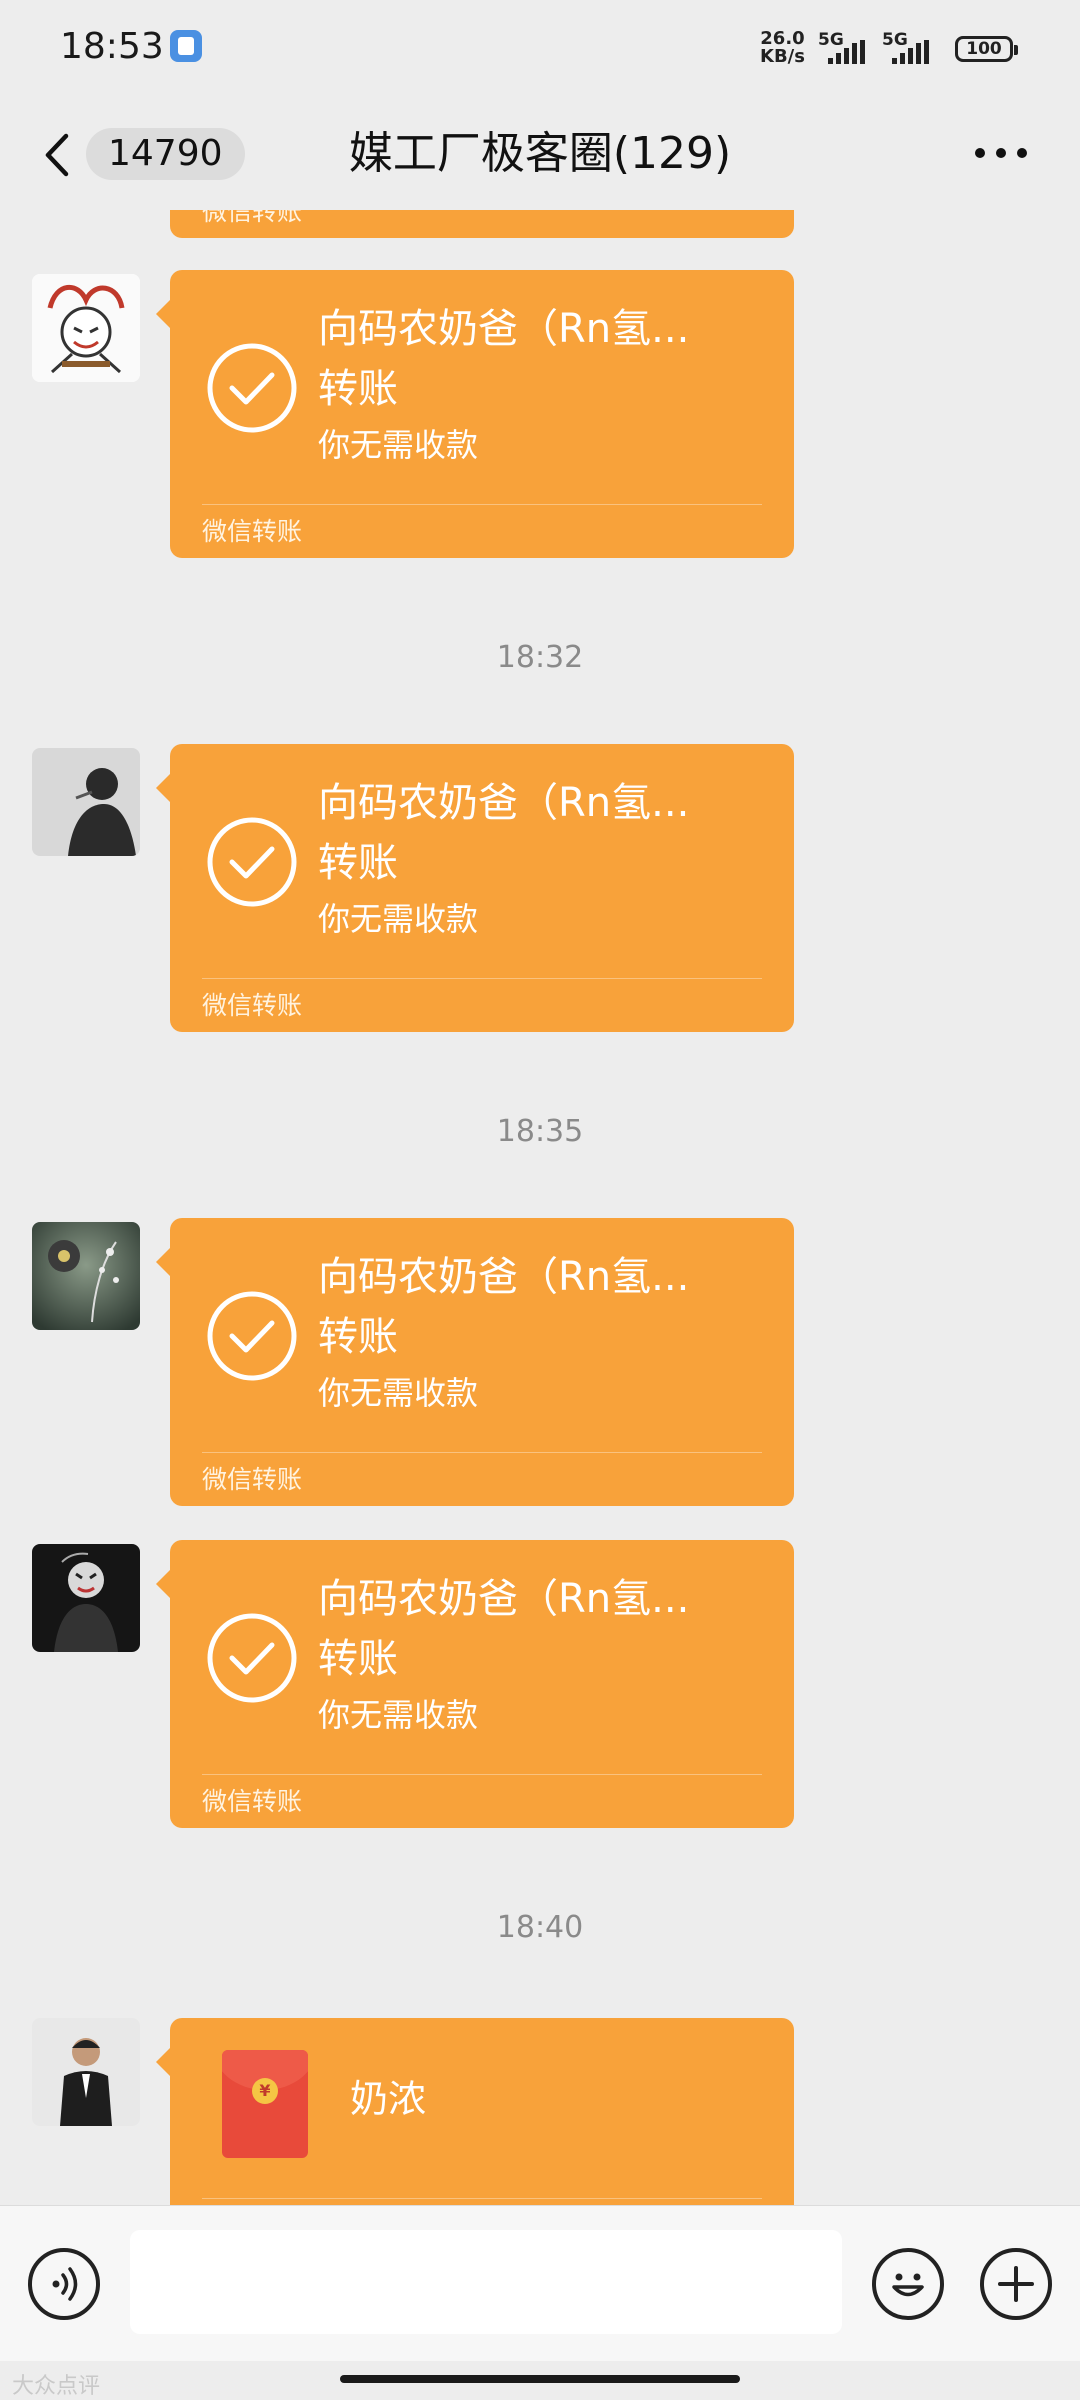  I want to click on voice-icon, so click(65, 2284).